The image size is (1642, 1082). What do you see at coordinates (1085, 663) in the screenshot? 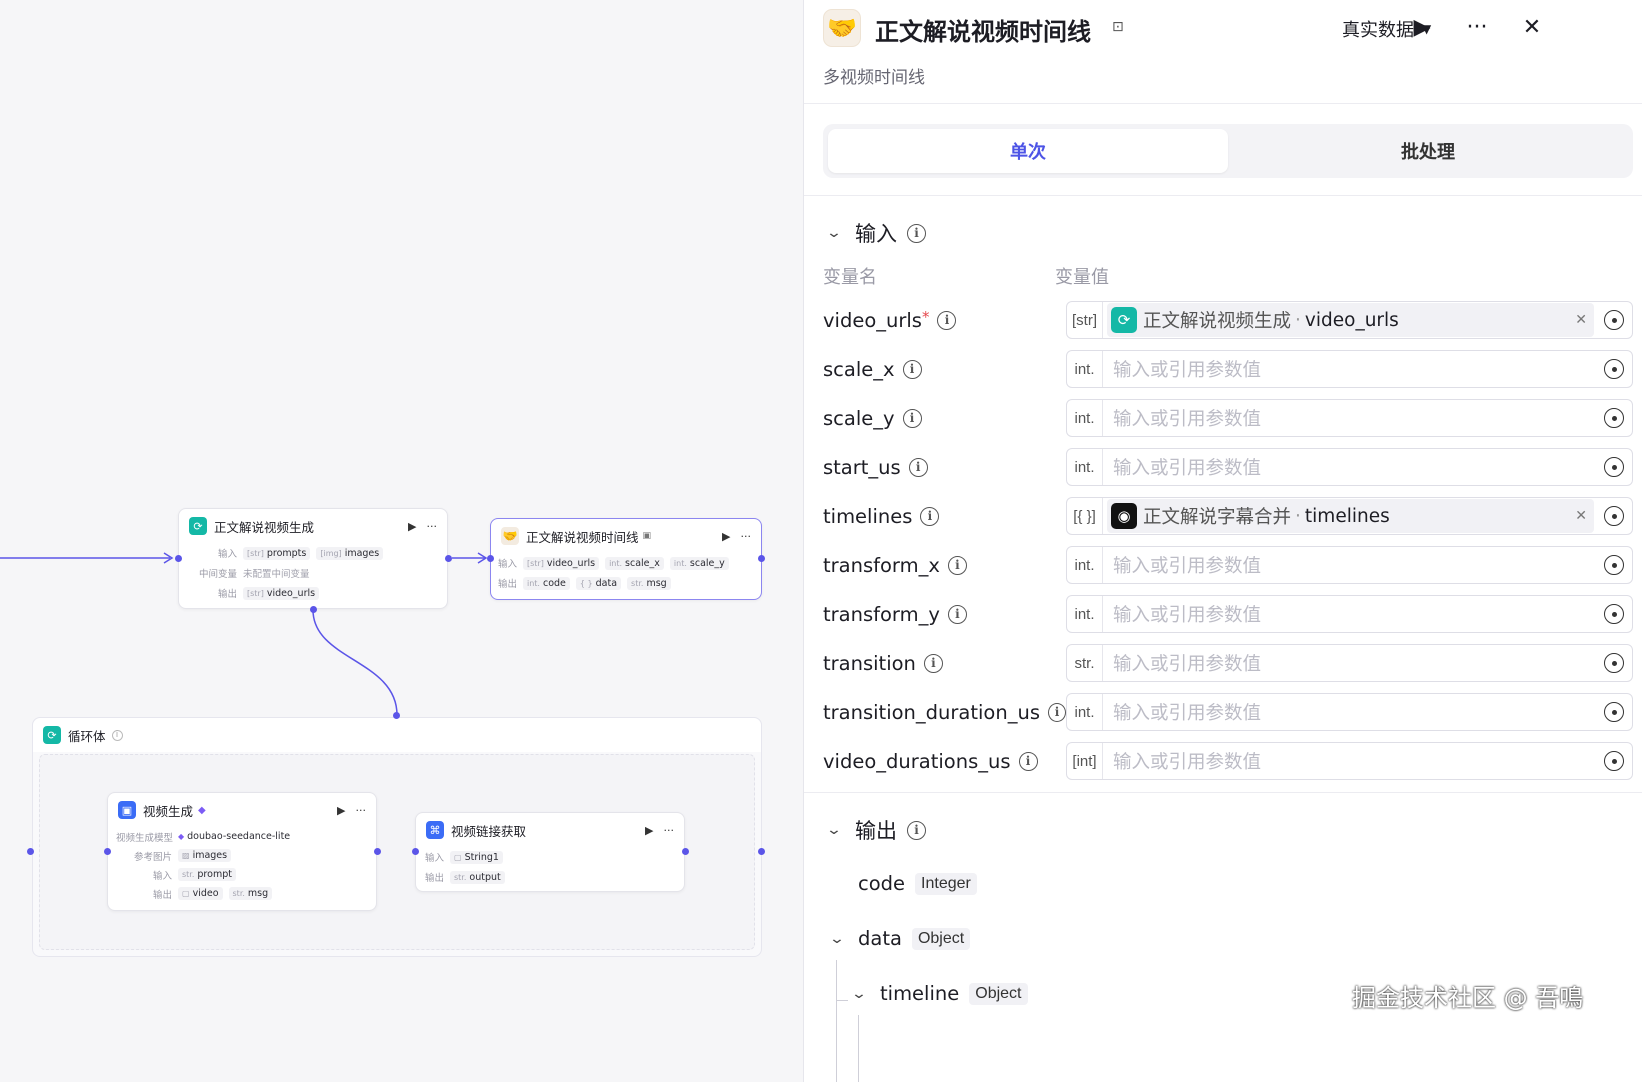
I see `type-label: str.` at bounding box center [1085, 663].